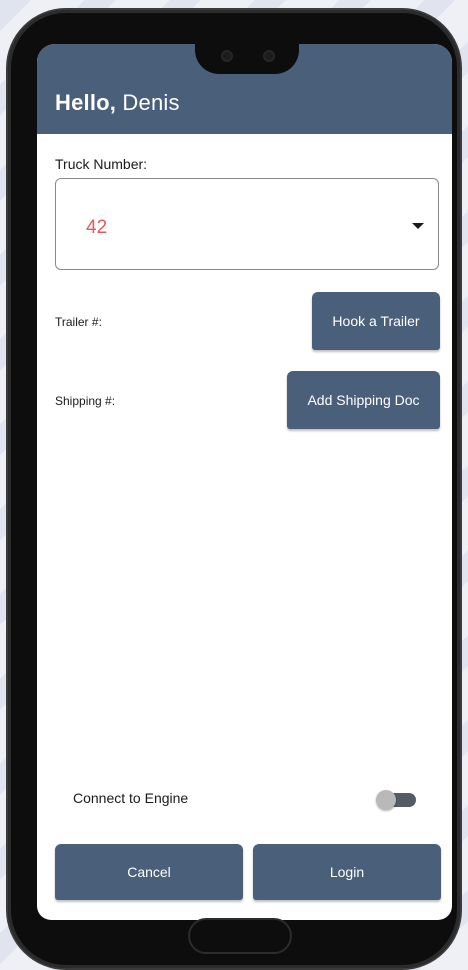  Describe the element at coordinates (347, 872) in the screenshot. I see `login-button: Login` at that location.